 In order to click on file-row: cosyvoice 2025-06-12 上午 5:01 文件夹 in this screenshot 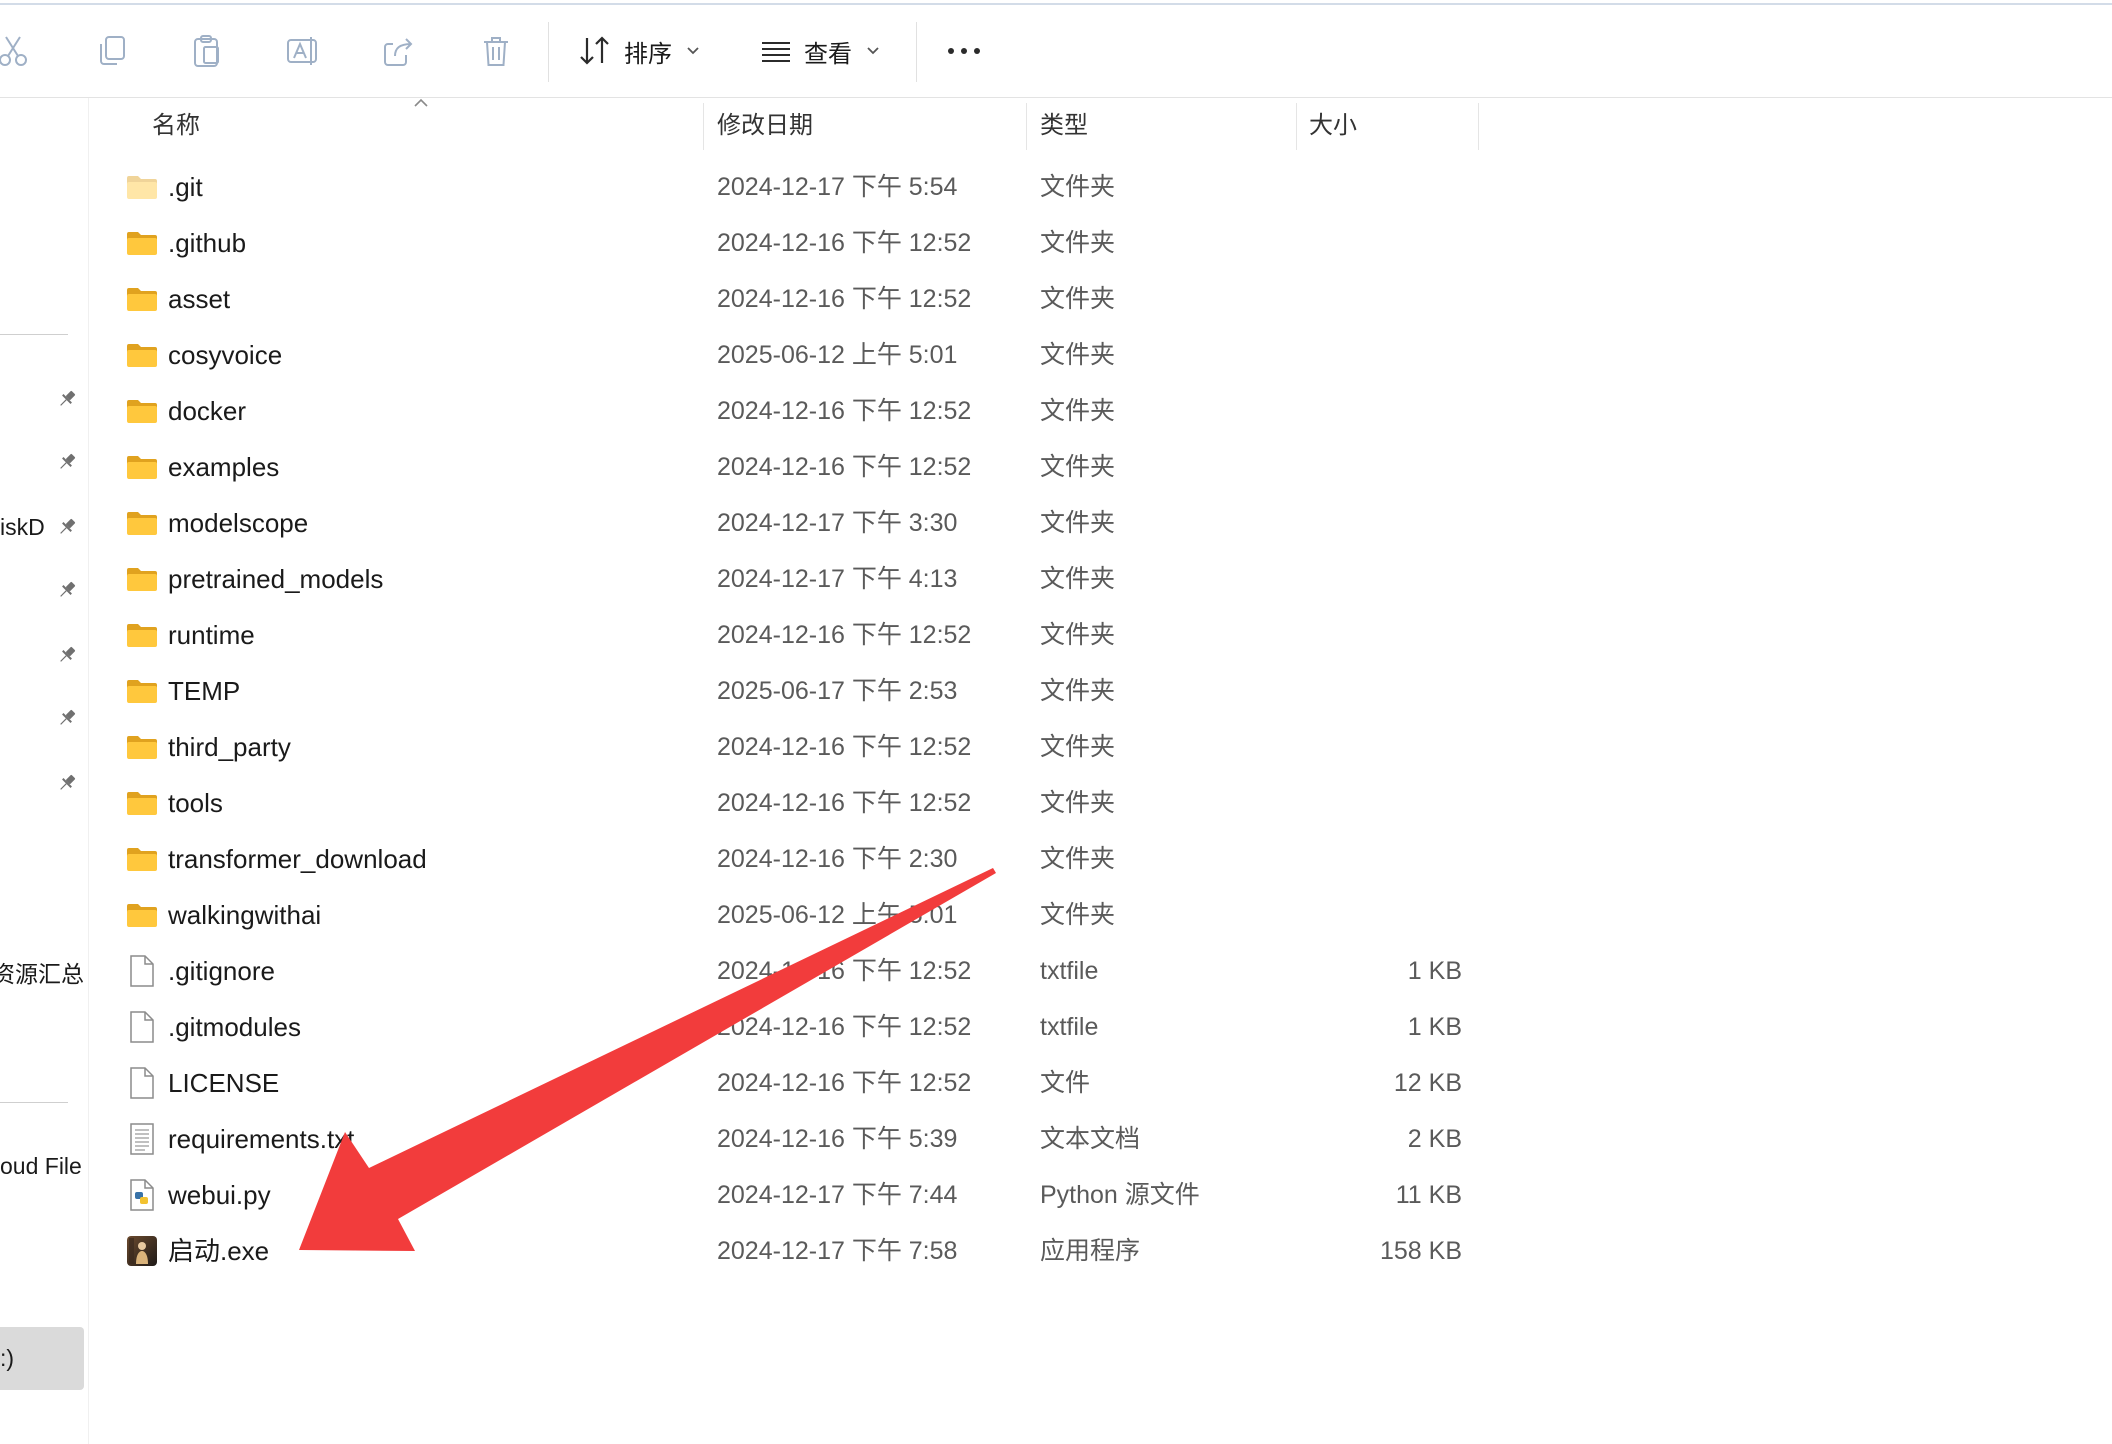, I will do `click(784, 355)`.